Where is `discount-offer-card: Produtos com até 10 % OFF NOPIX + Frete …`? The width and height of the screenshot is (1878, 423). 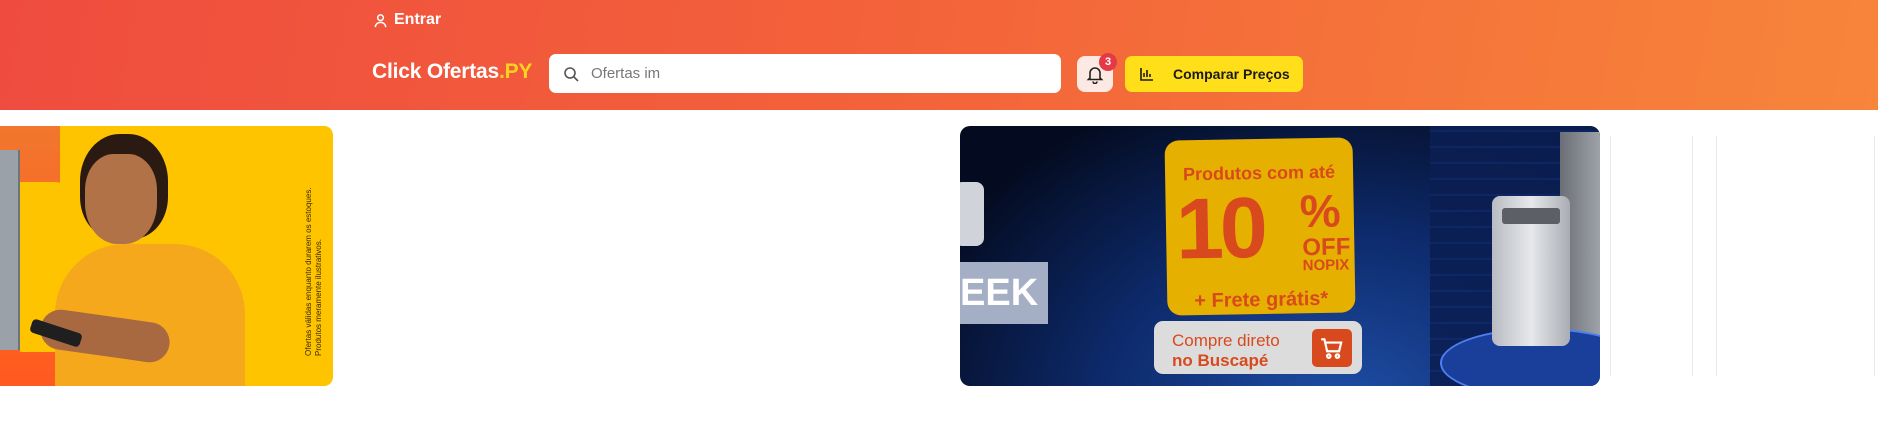
discount-offer-card: Produtos com até 10 % OFF NOPIX + Frete … is located at coordinates (1260, 226).